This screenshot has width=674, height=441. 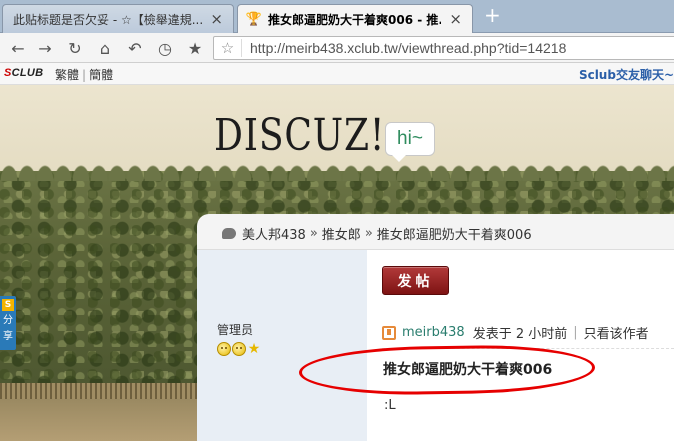 I want to click on post-body: :L, so click(x=390, y=405).